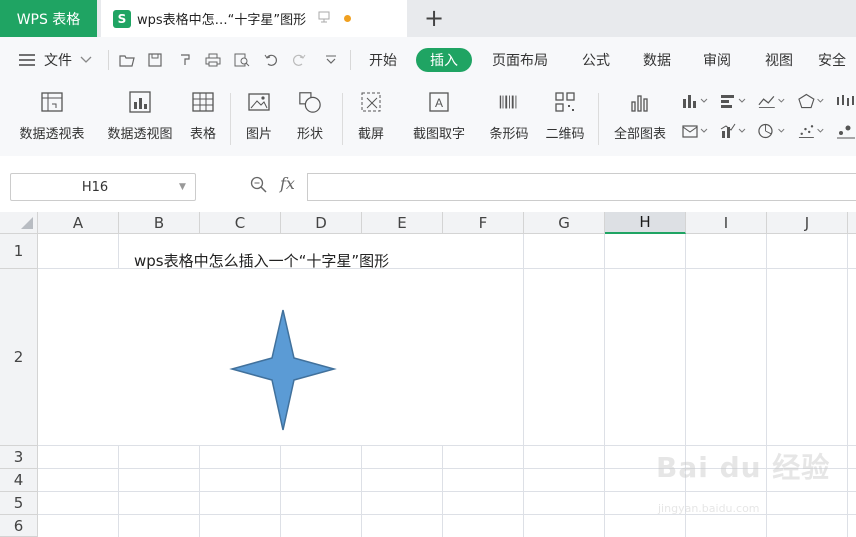 The image size is (856, 537). Describe the element at coordinates (434, 18) in the screenshot. I see `new-tab-plus-icon: +` at that location.